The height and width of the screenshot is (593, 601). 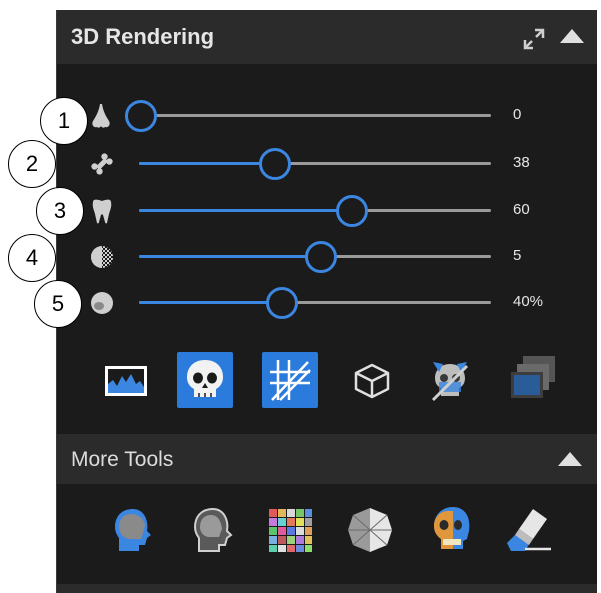 I want to click on tooth-slider, so click(x=315, y=211).